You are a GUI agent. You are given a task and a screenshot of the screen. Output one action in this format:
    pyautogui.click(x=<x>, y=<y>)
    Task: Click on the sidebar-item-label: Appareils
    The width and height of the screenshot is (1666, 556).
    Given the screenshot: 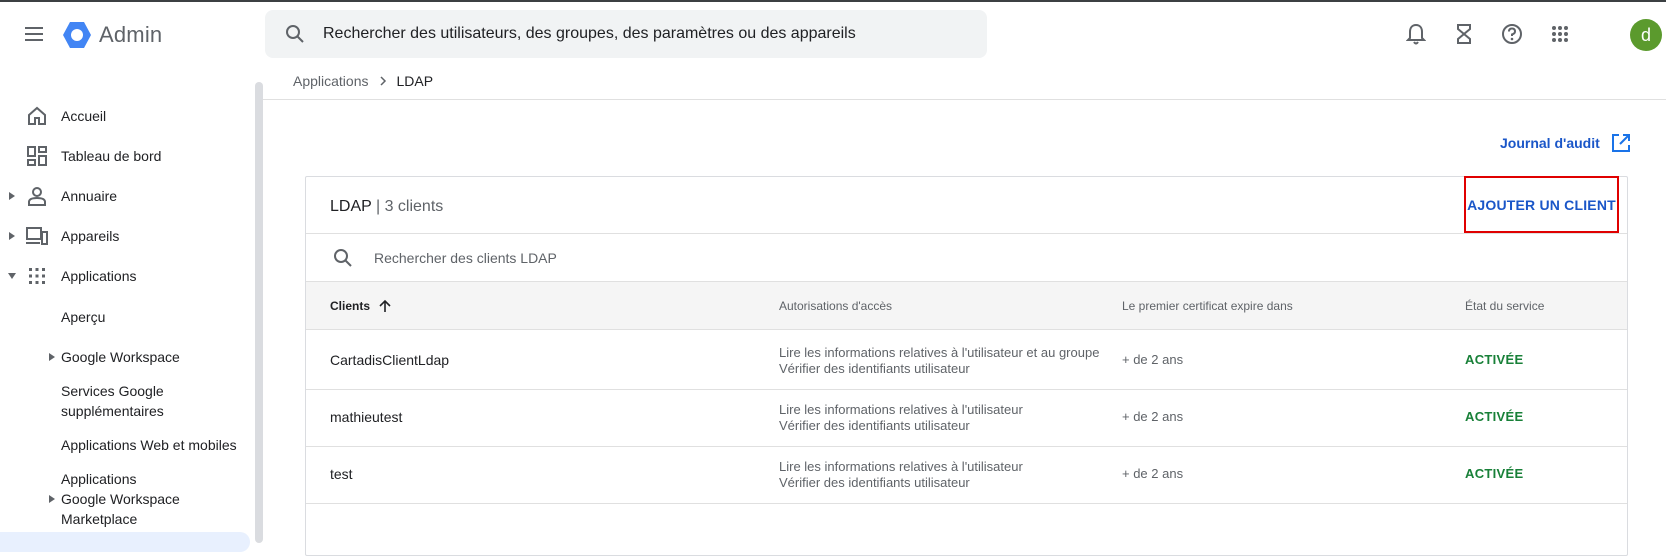 What is the action you would take?
    pyautogui.click(x=90, y=236)
    